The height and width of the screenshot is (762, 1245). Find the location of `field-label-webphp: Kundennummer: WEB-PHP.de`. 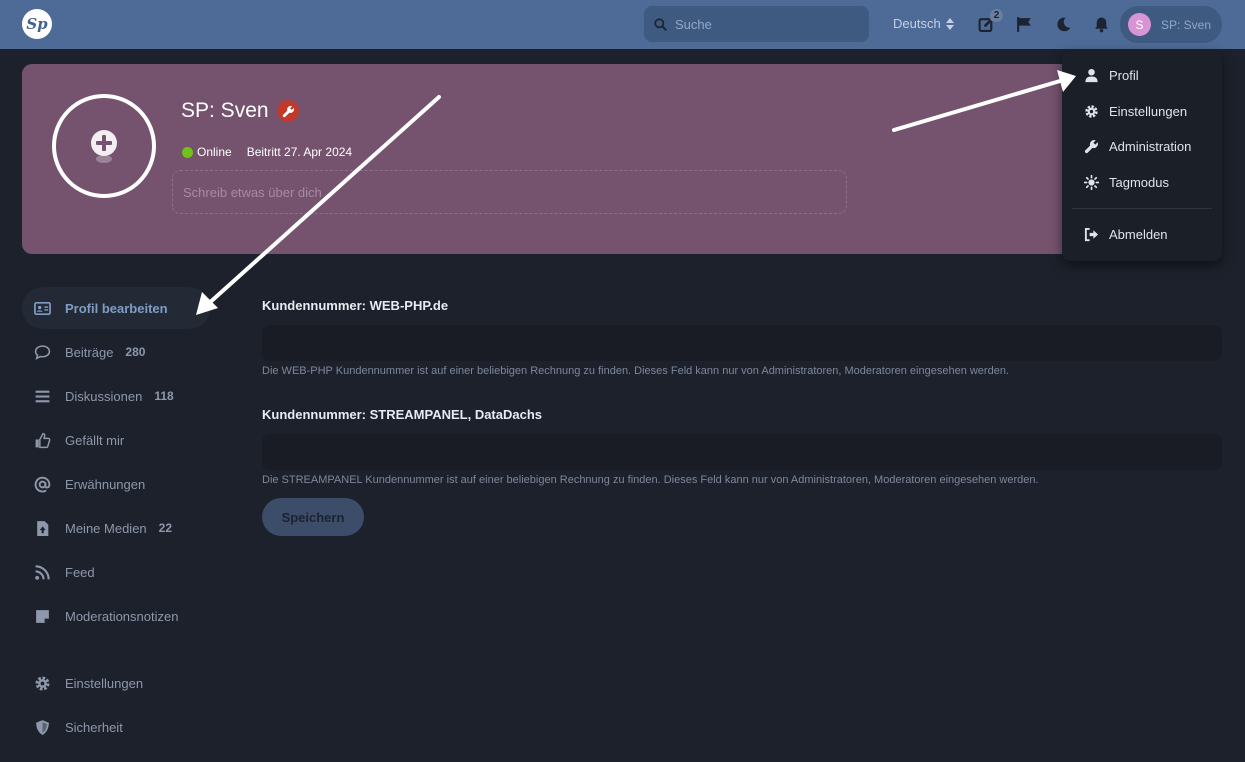

field-label-webphp: Kundennummer: WEB-PHP.de is located at coordinates (355, 305).